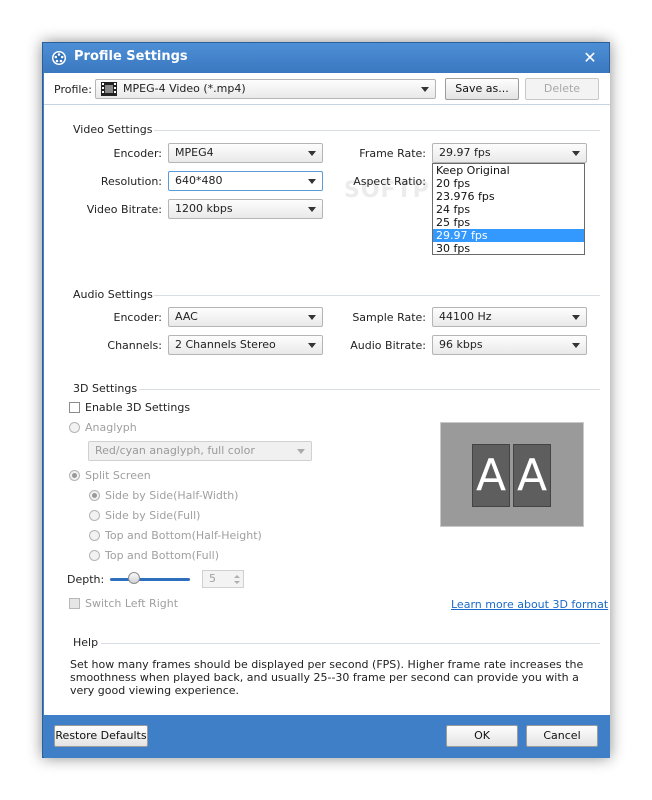 This screenshot has height=800, width=652. I want to click on switch-left-right-checkbox, so click(74, 603).